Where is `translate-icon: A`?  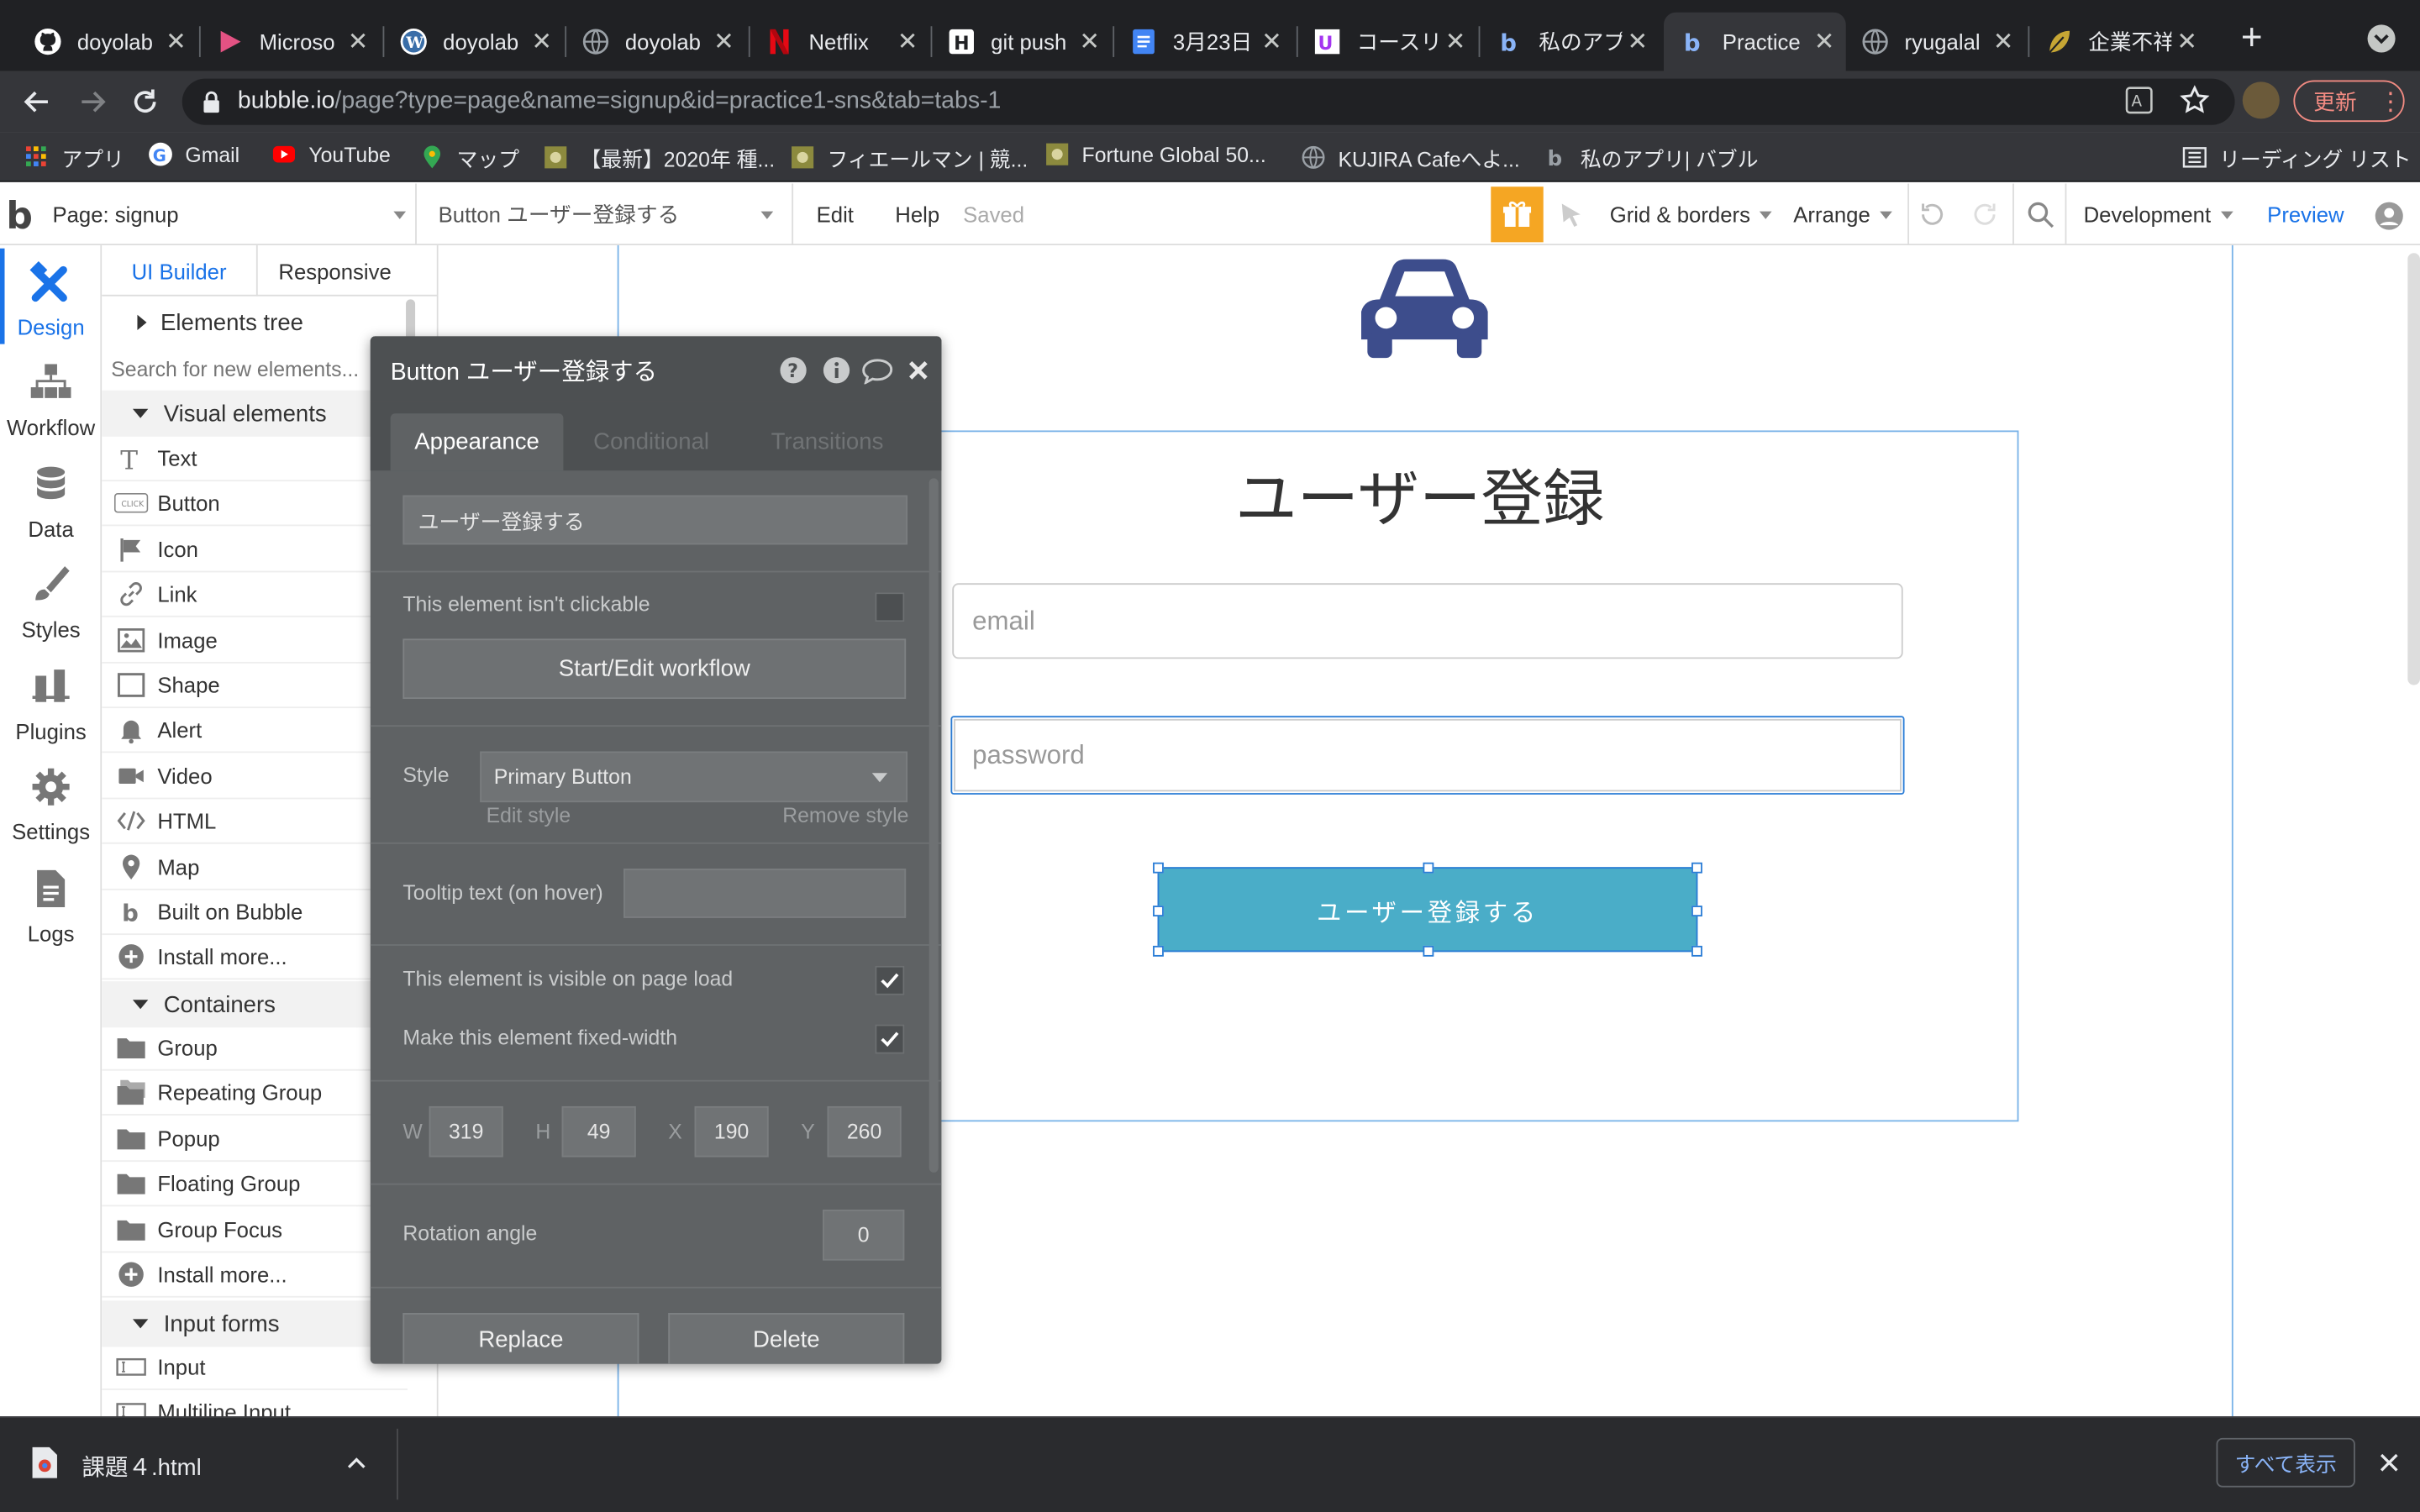
translate-icon: A is located at coordinates (2139, 100).